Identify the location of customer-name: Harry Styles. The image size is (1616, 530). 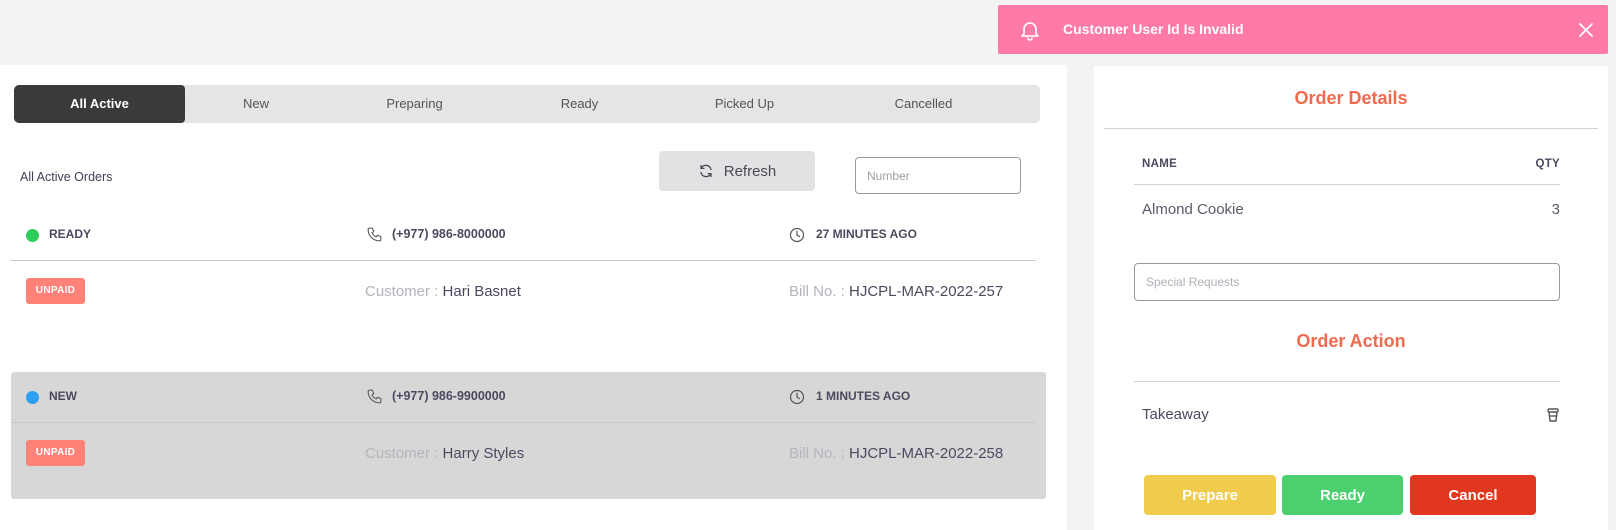
(483, 453).